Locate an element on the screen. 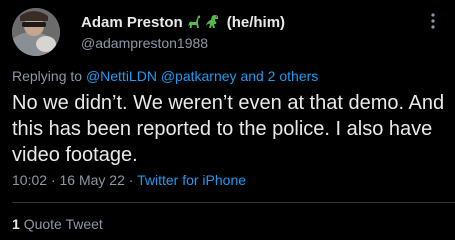  tweet-source-link: Twitter for iPhone is located at coordinates (191, 180).